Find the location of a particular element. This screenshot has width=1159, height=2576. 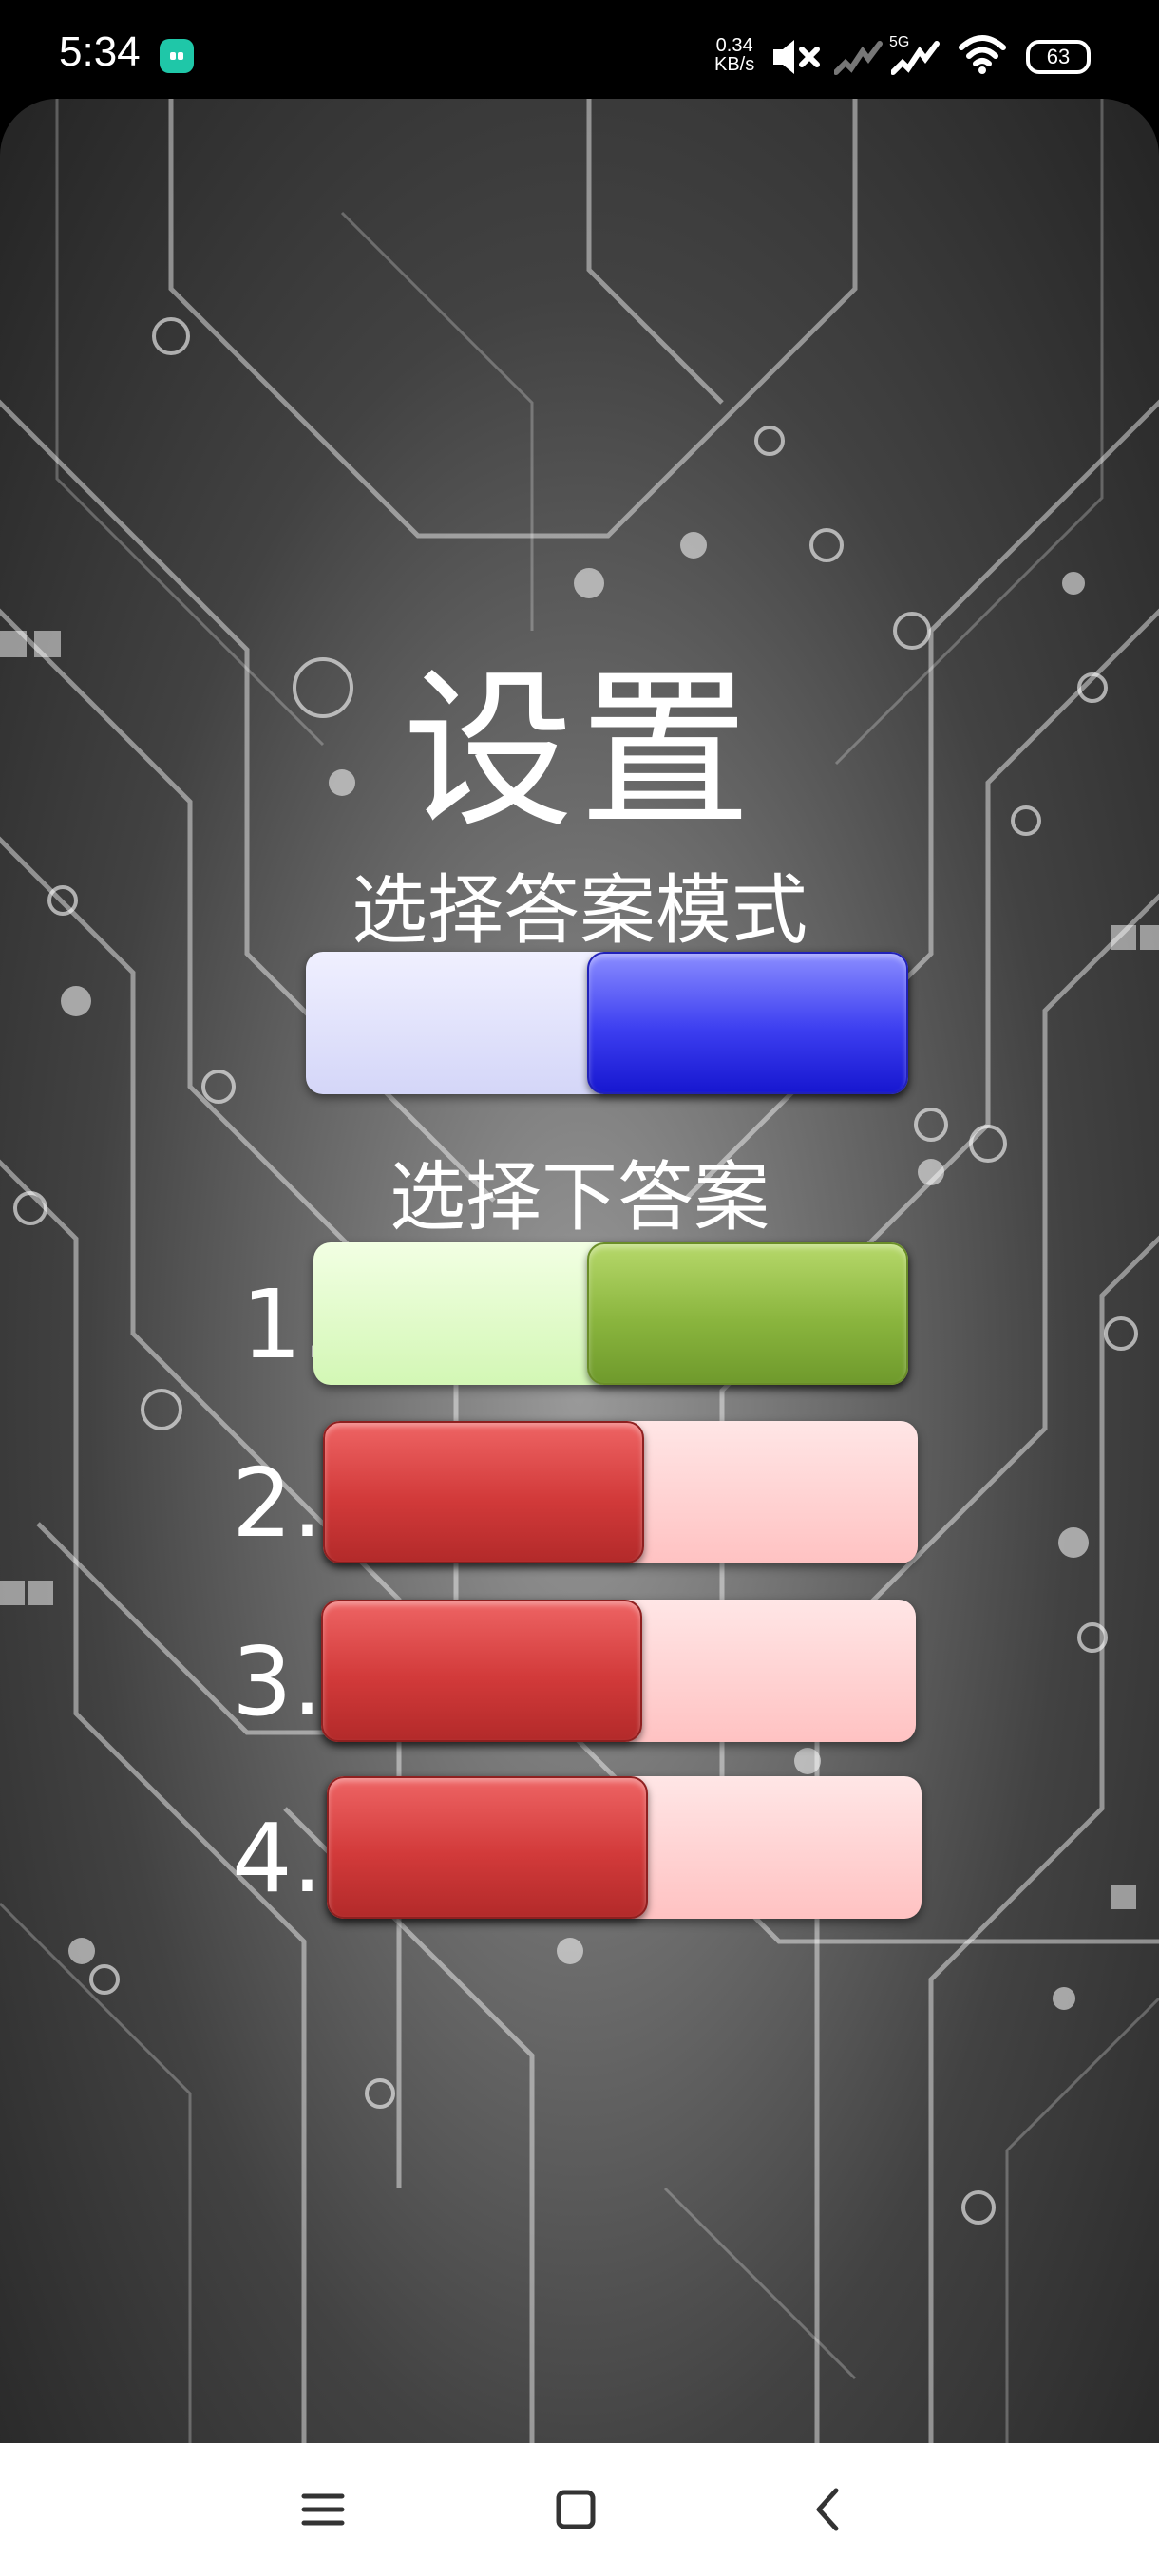

page-title: 设置 is located at coordinates (579, 752).